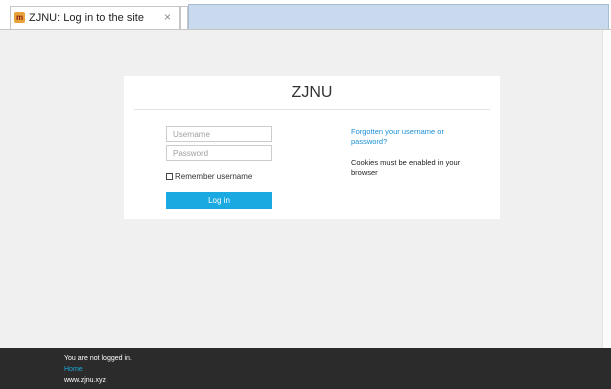 This screenshot has width=611, height=389. Describe the element at coordinates (85, 380) in the screenshot. I see `site-url-text: www.zjnu.xyz` at that location.